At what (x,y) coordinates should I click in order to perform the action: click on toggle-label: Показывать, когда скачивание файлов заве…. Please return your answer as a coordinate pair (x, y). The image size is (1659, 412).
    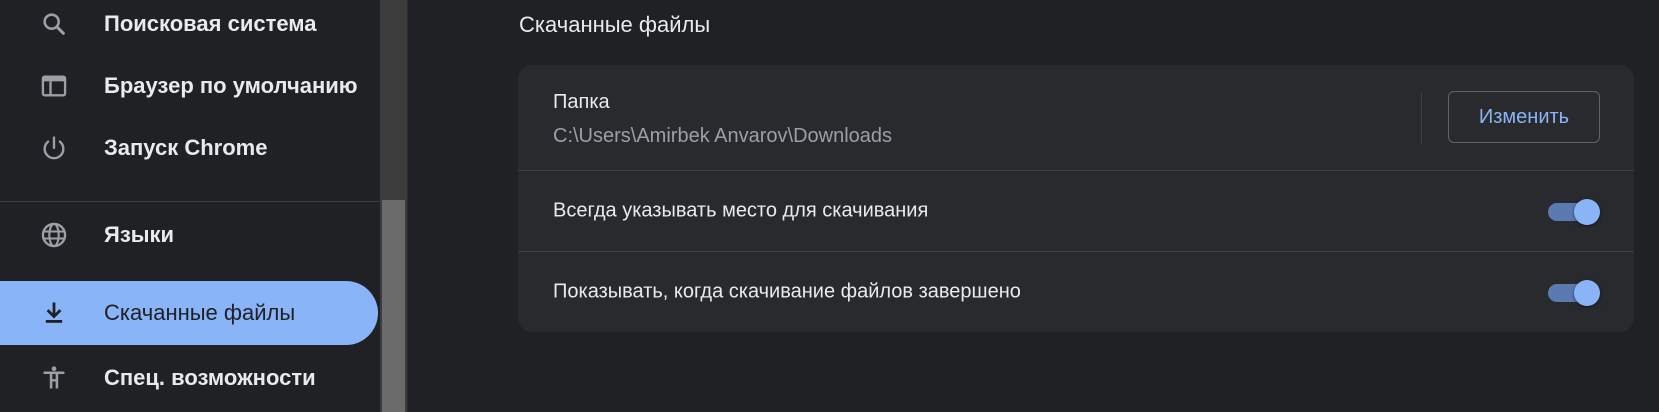
    Looking at the image, I should click on (787, 291).